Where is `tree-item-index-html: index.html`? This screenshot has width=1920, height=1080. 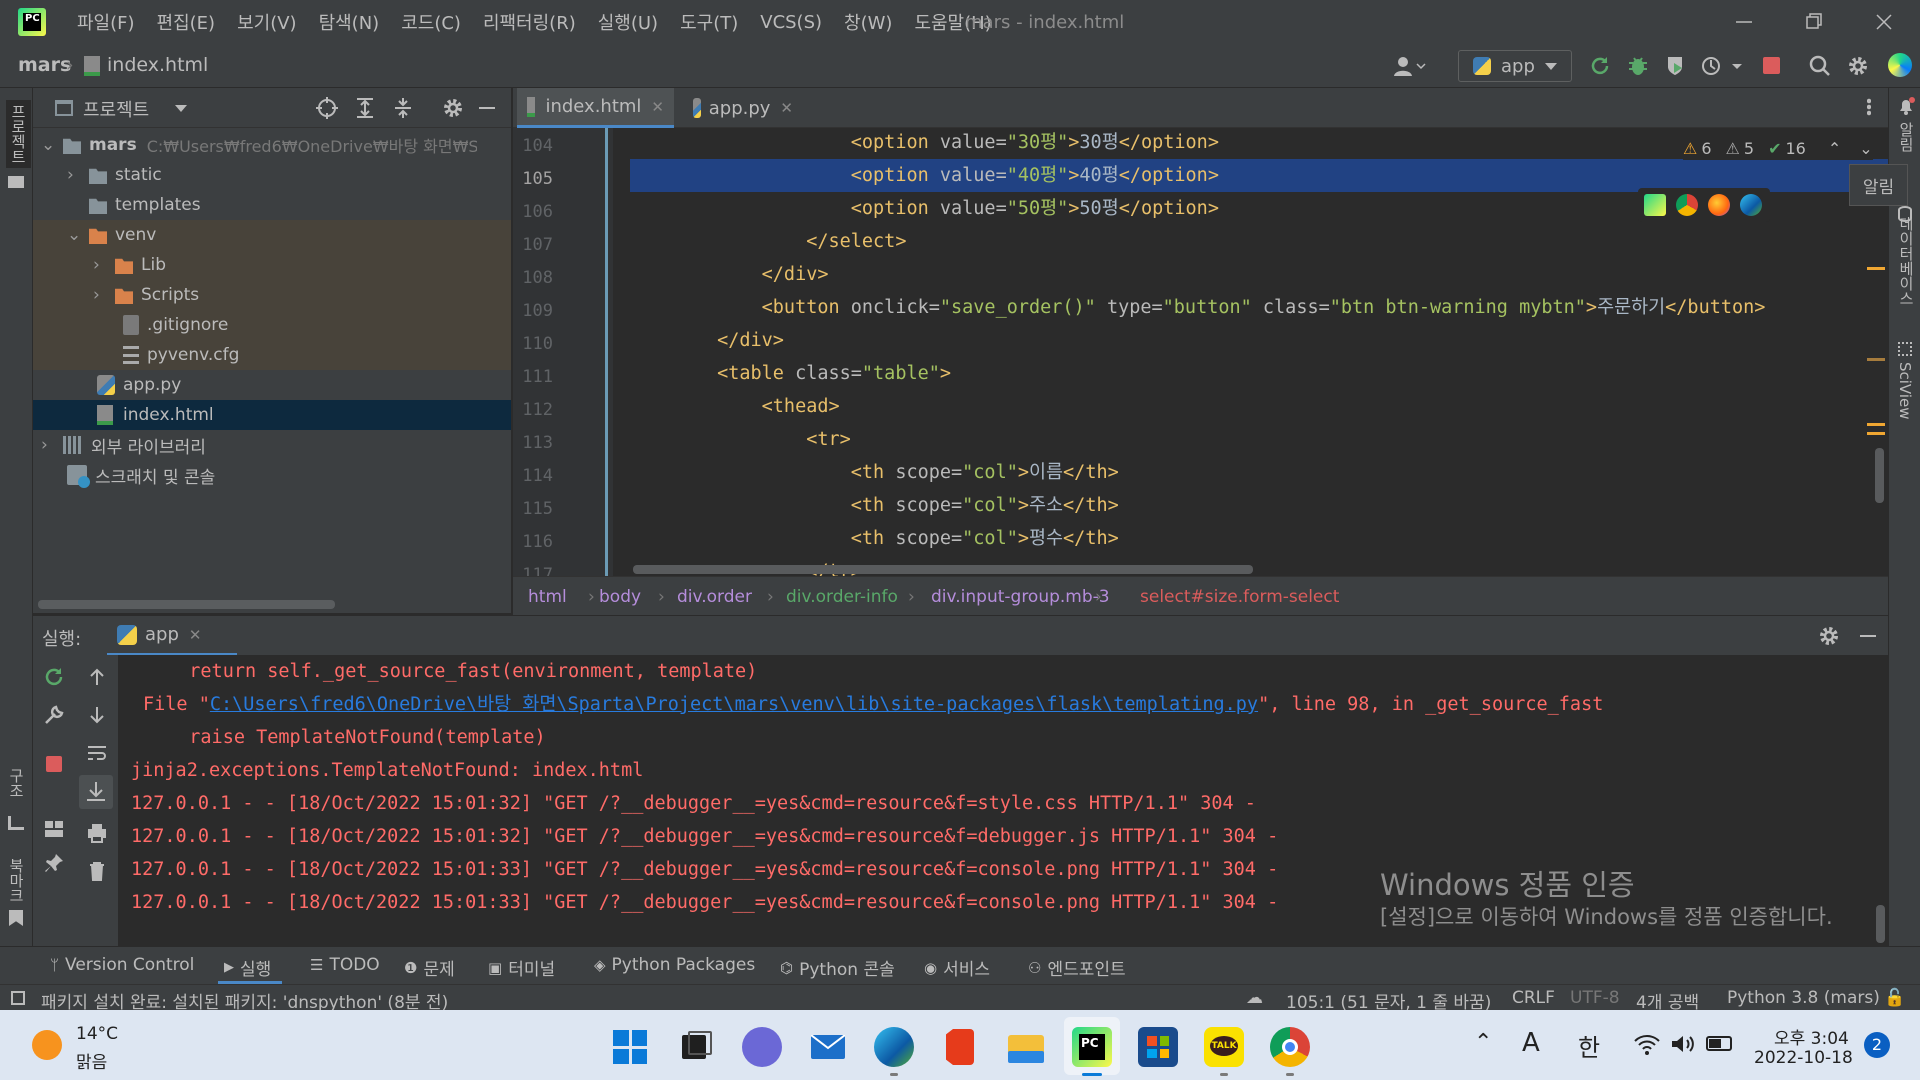
tree-item-index-html: index.html is located at coordinates (272, 415).